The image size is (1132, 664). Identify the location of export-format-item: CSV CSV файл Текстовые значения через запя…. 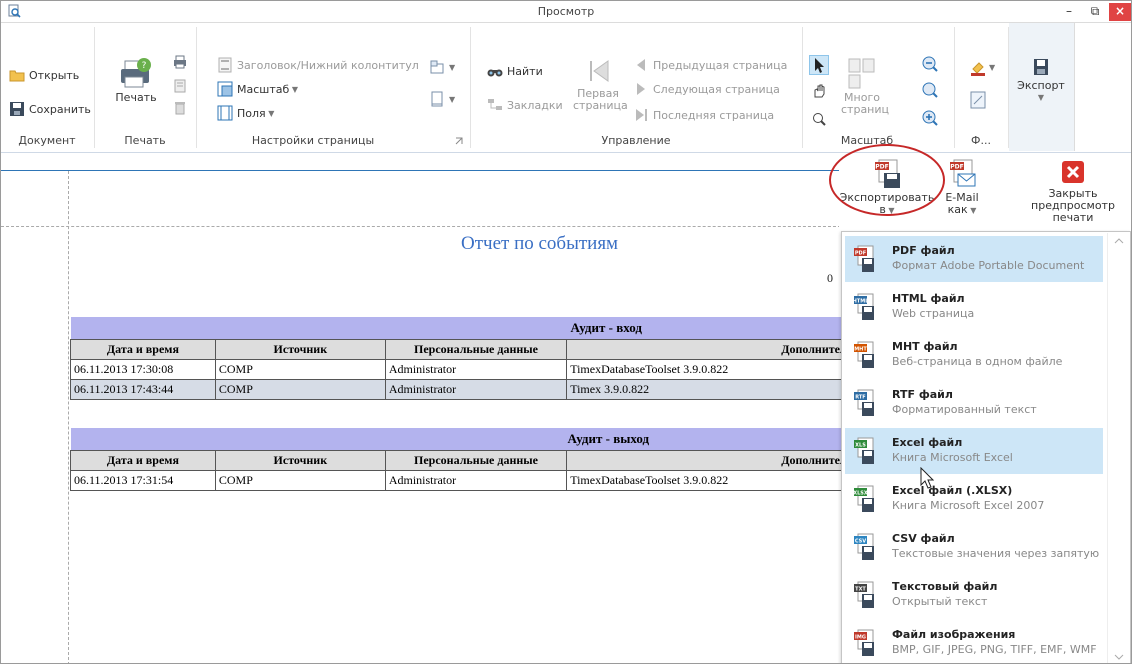
(974, 547).